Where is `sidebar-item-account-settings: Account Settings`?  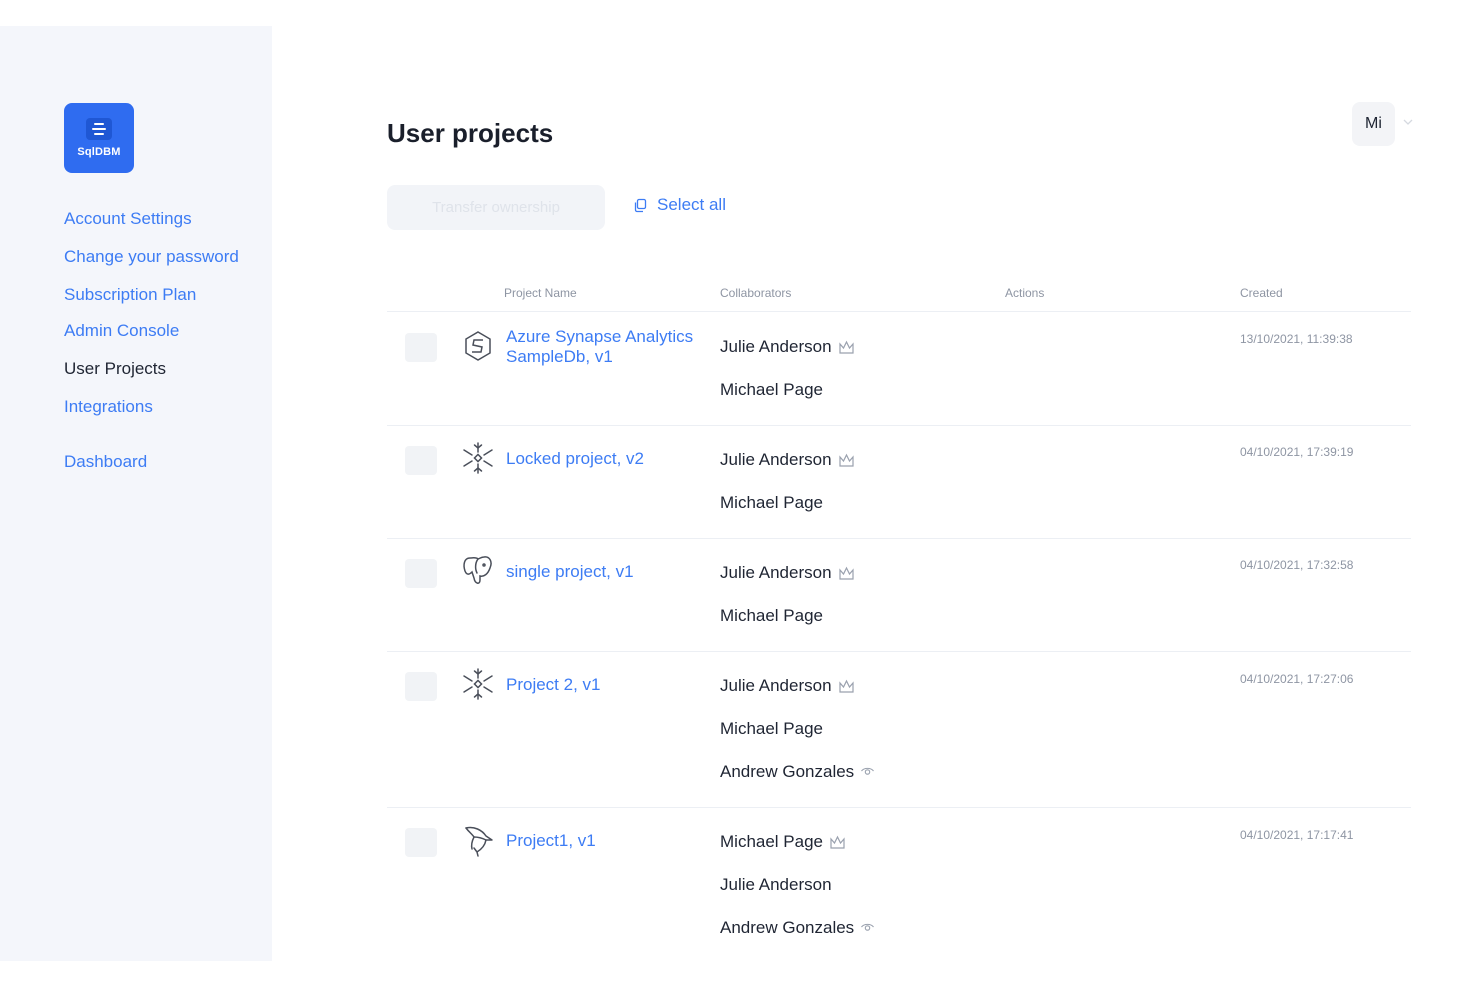
sidebar-item-account-settings: Account Settings is located at coordinates (128, 219).